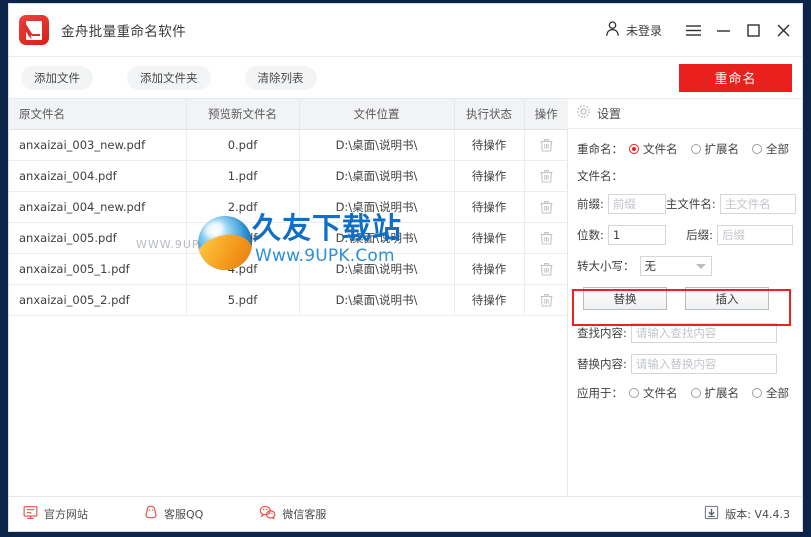  What do you see at coordinates (636, 204) in the screenshot?
I see `prefix-input` at bounding box center [636, 204].